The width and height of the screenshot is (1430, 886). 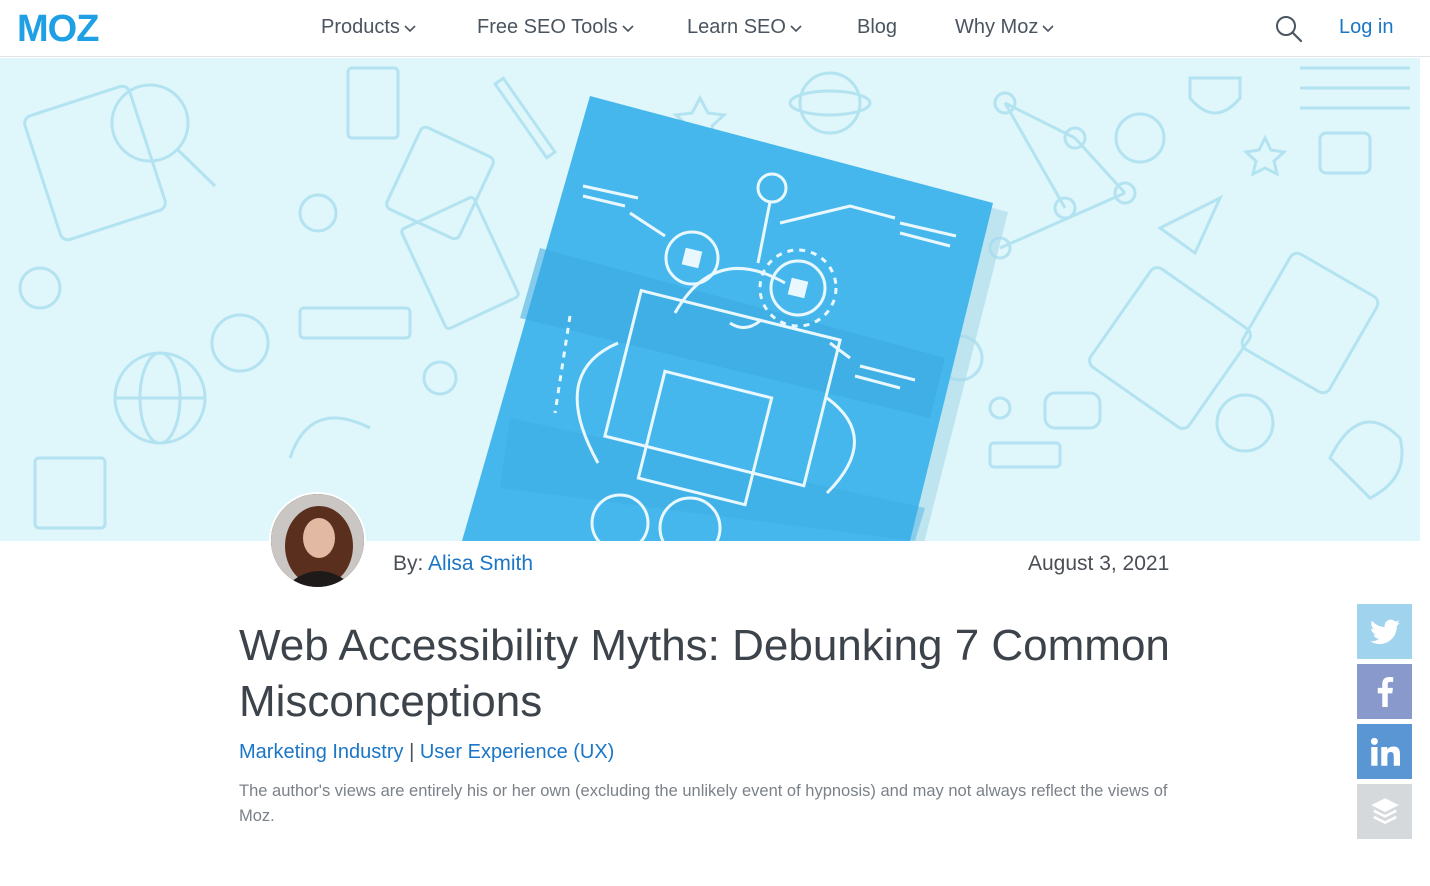 I want to click on nav-blog: Blog, so click(x=877, y=27).